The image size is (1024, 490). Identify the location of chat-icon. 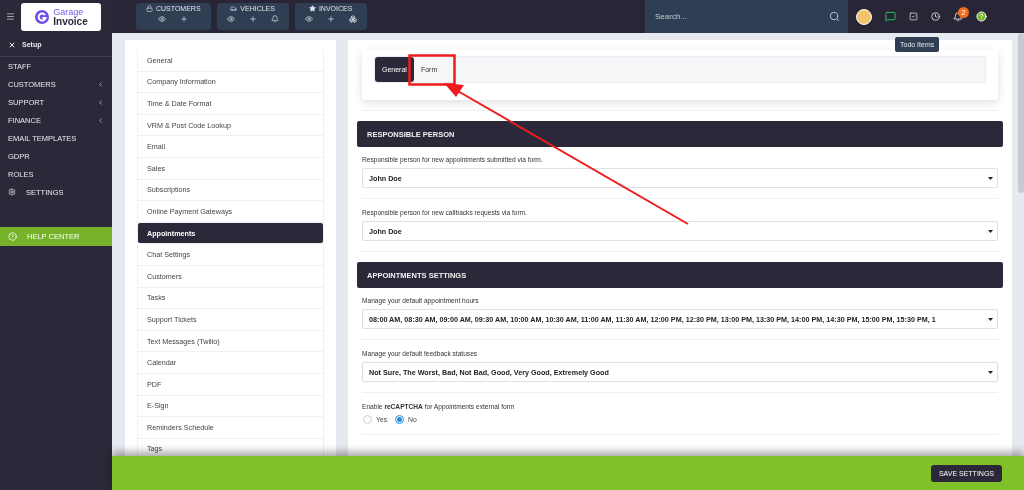
(890, 16).